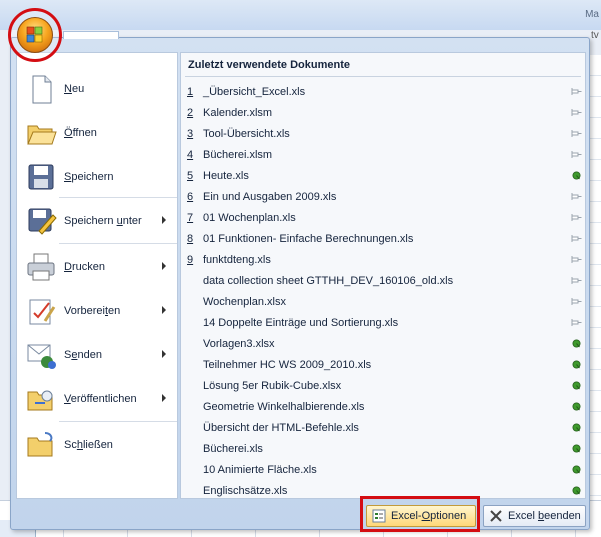 The image size is (601, 537). Describe the element at coordinates (244, 302) in the screenshot. I see `recent-document-name: Wochenplan.xlsx` at that location.